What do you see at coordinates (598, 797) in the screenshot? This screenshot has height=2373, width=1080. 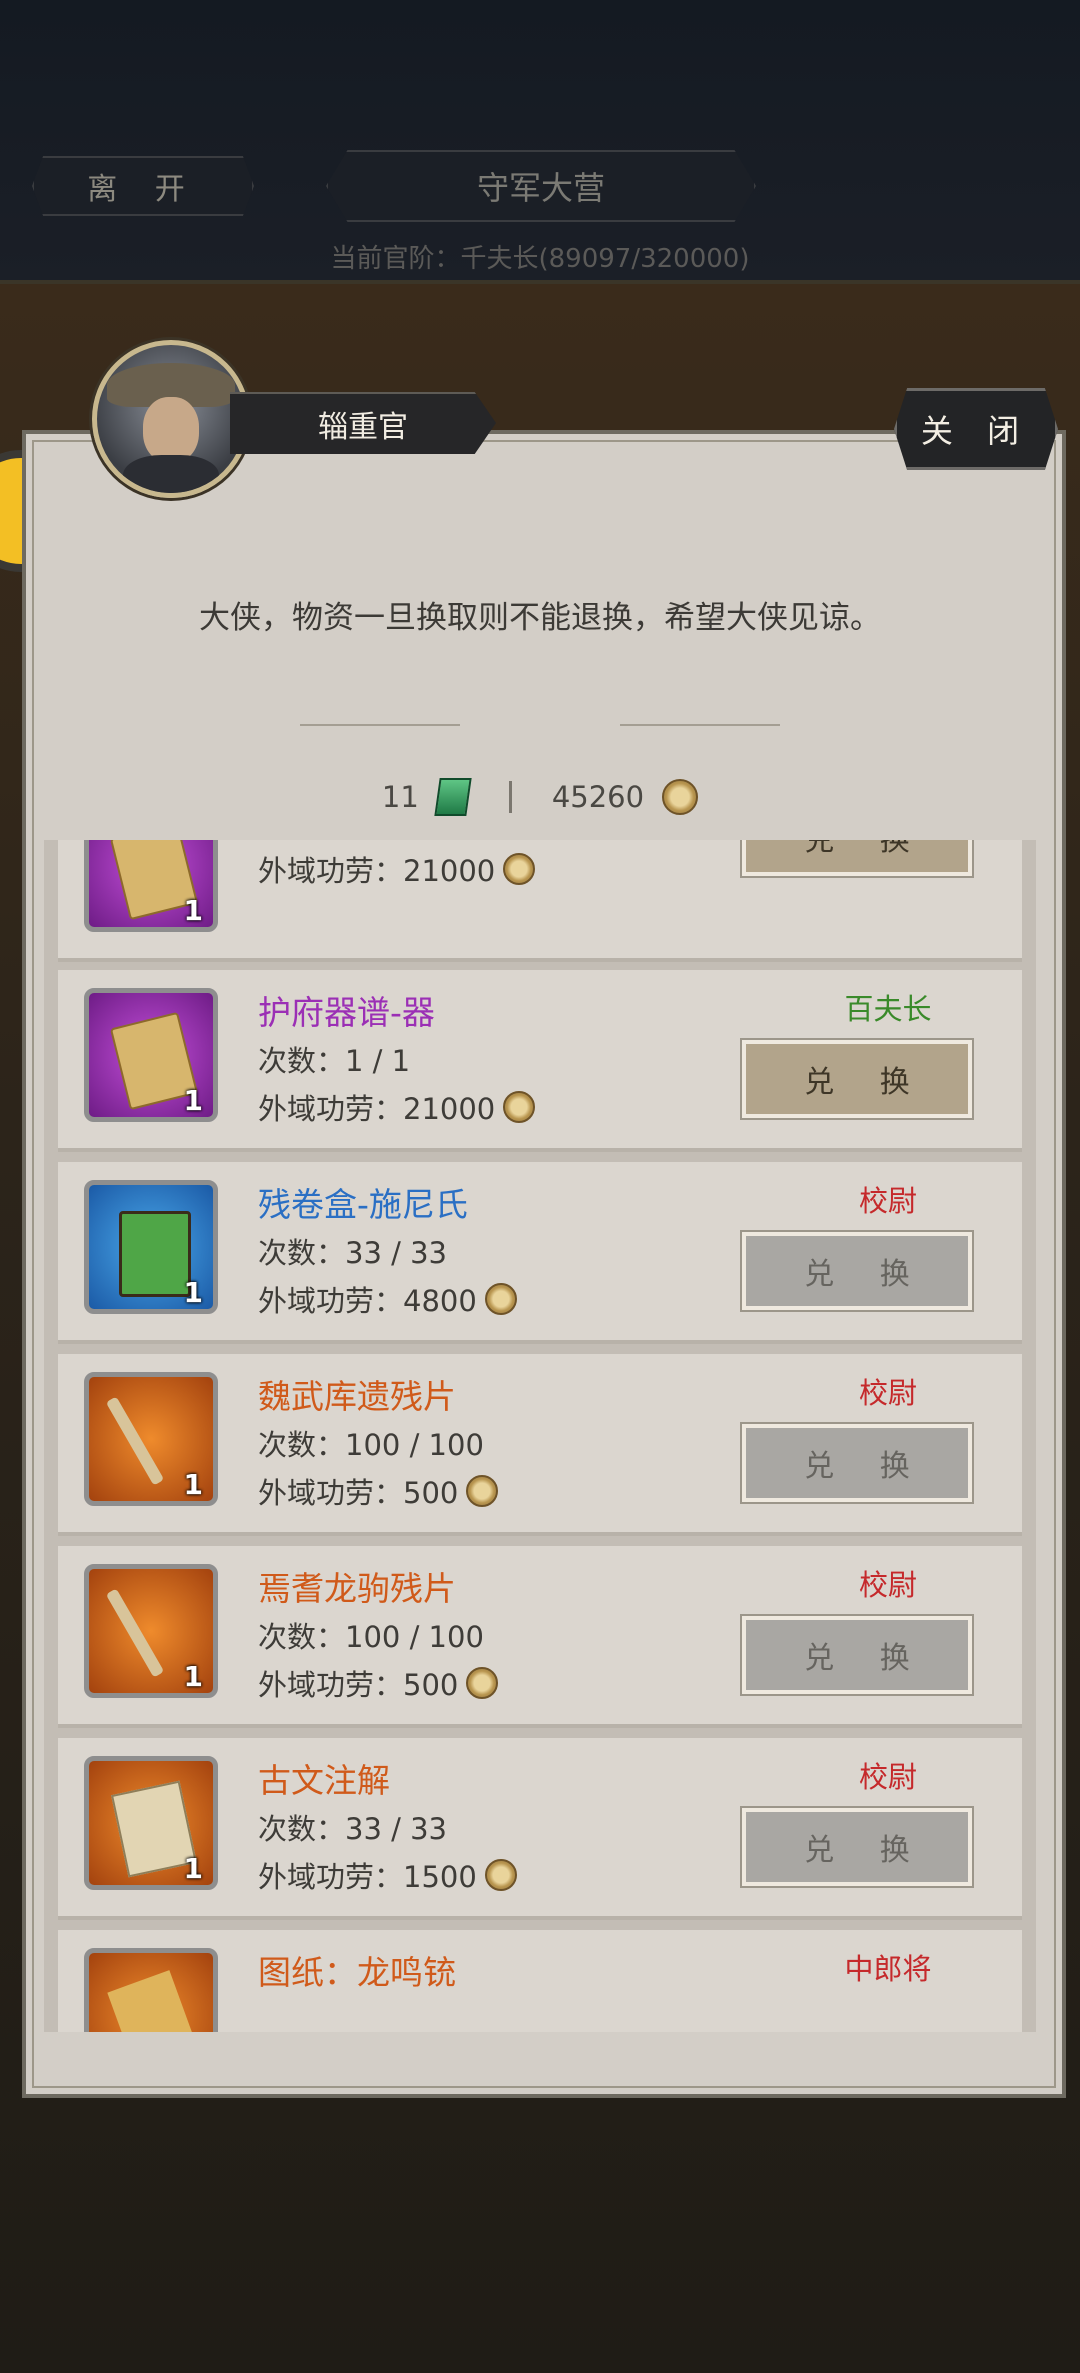 I see `merit-amount: 45260` at bounding box center [598, 797].